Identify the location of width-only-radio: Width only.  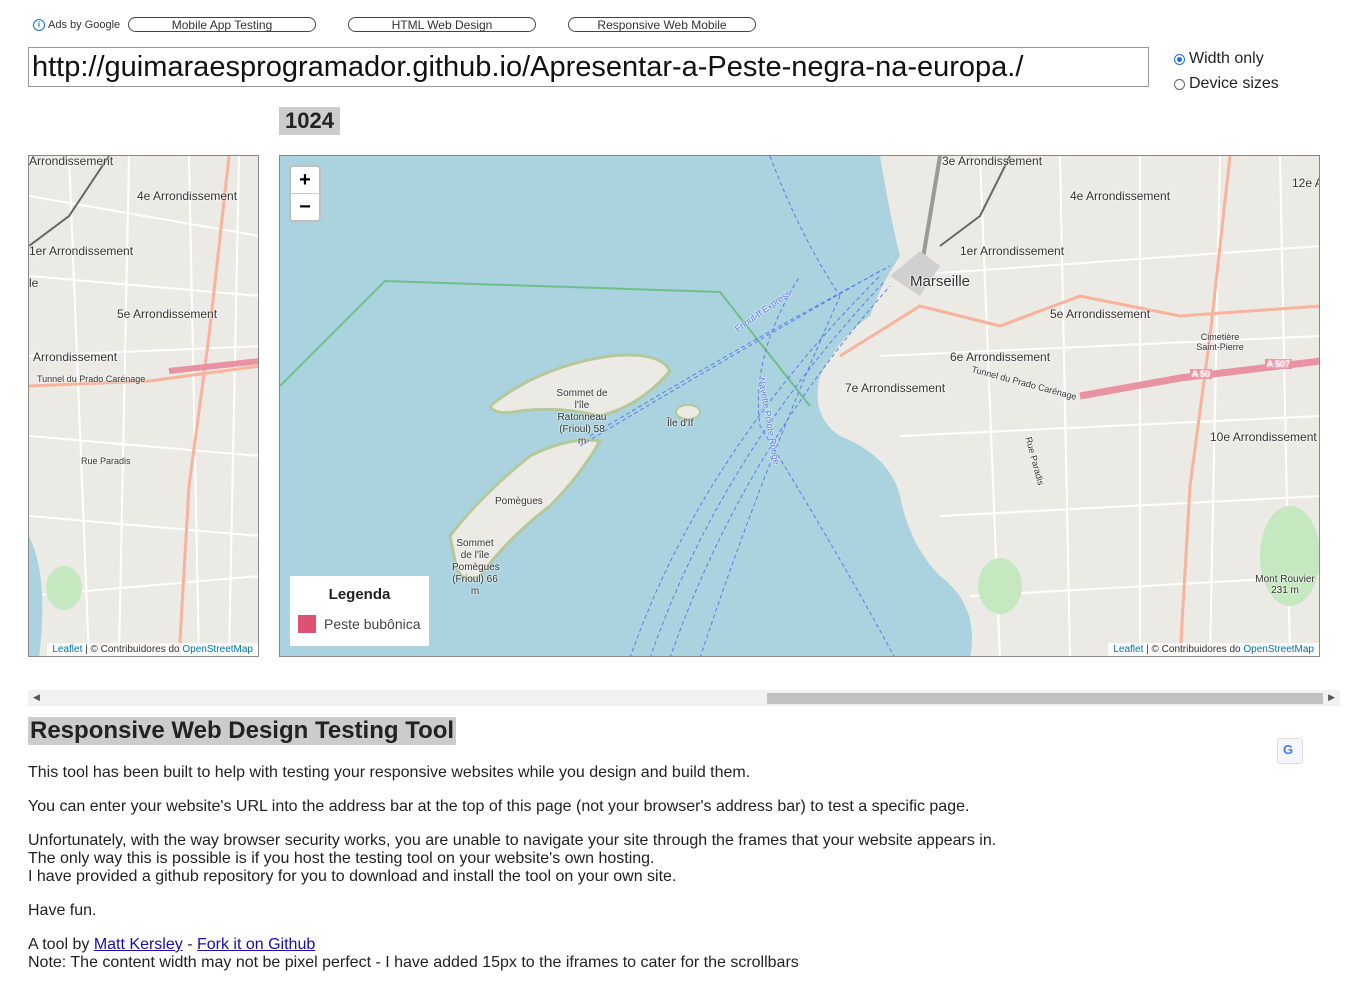
(1219, 59).